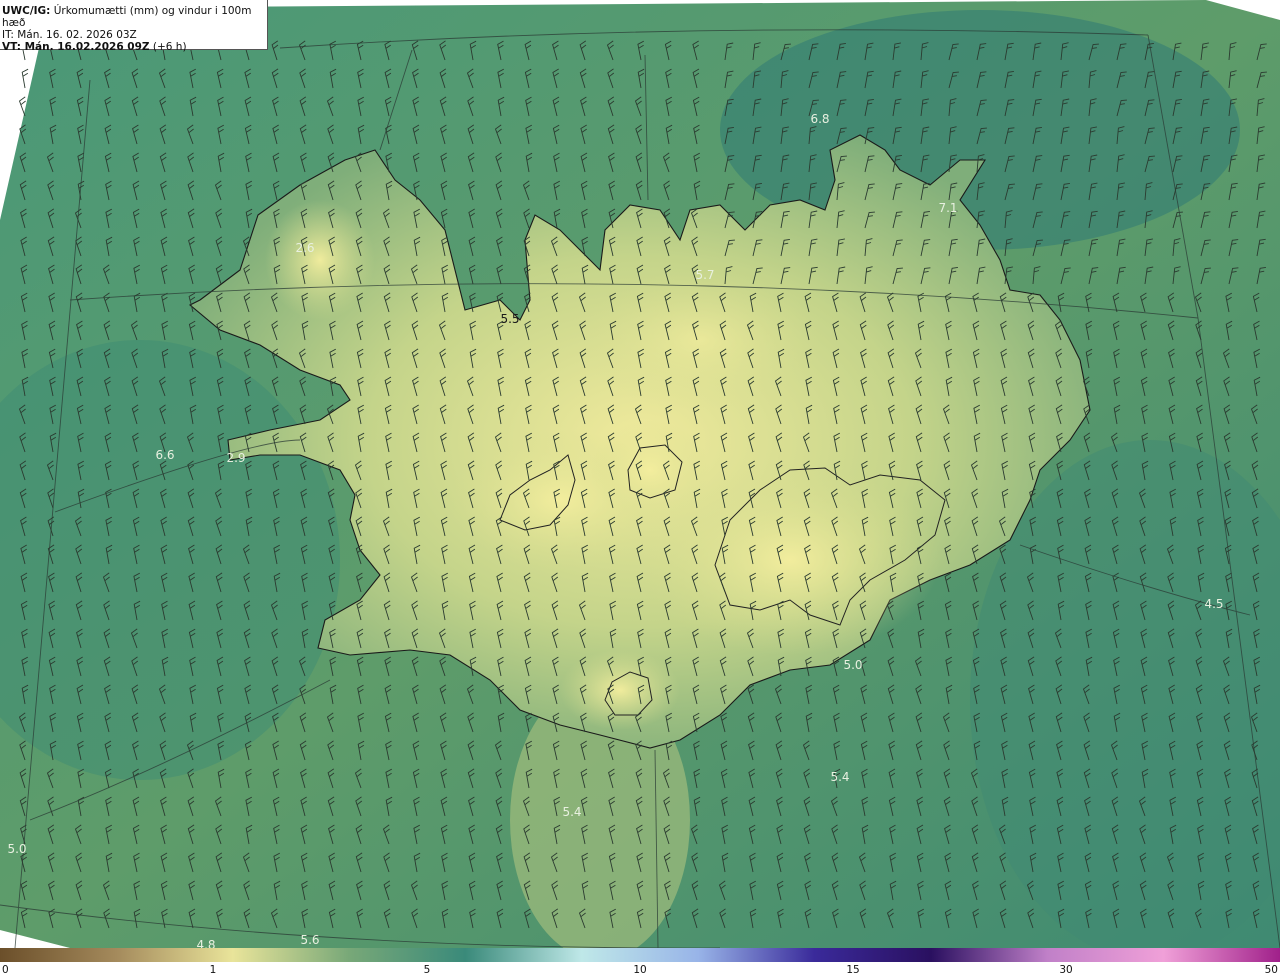  I want to click on valid-time-line: VT: Mán. 16.02.2026 09Z (+6 h), so click(134, 47).